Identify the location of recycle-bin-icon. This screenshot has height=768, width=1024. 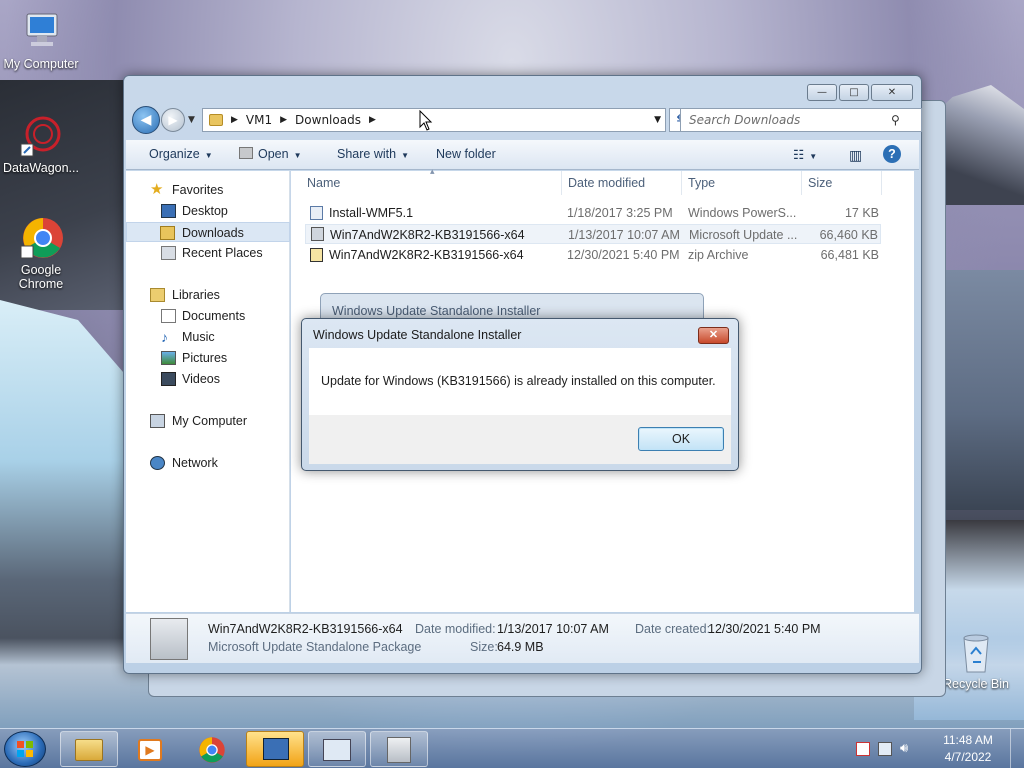
(976, 652).